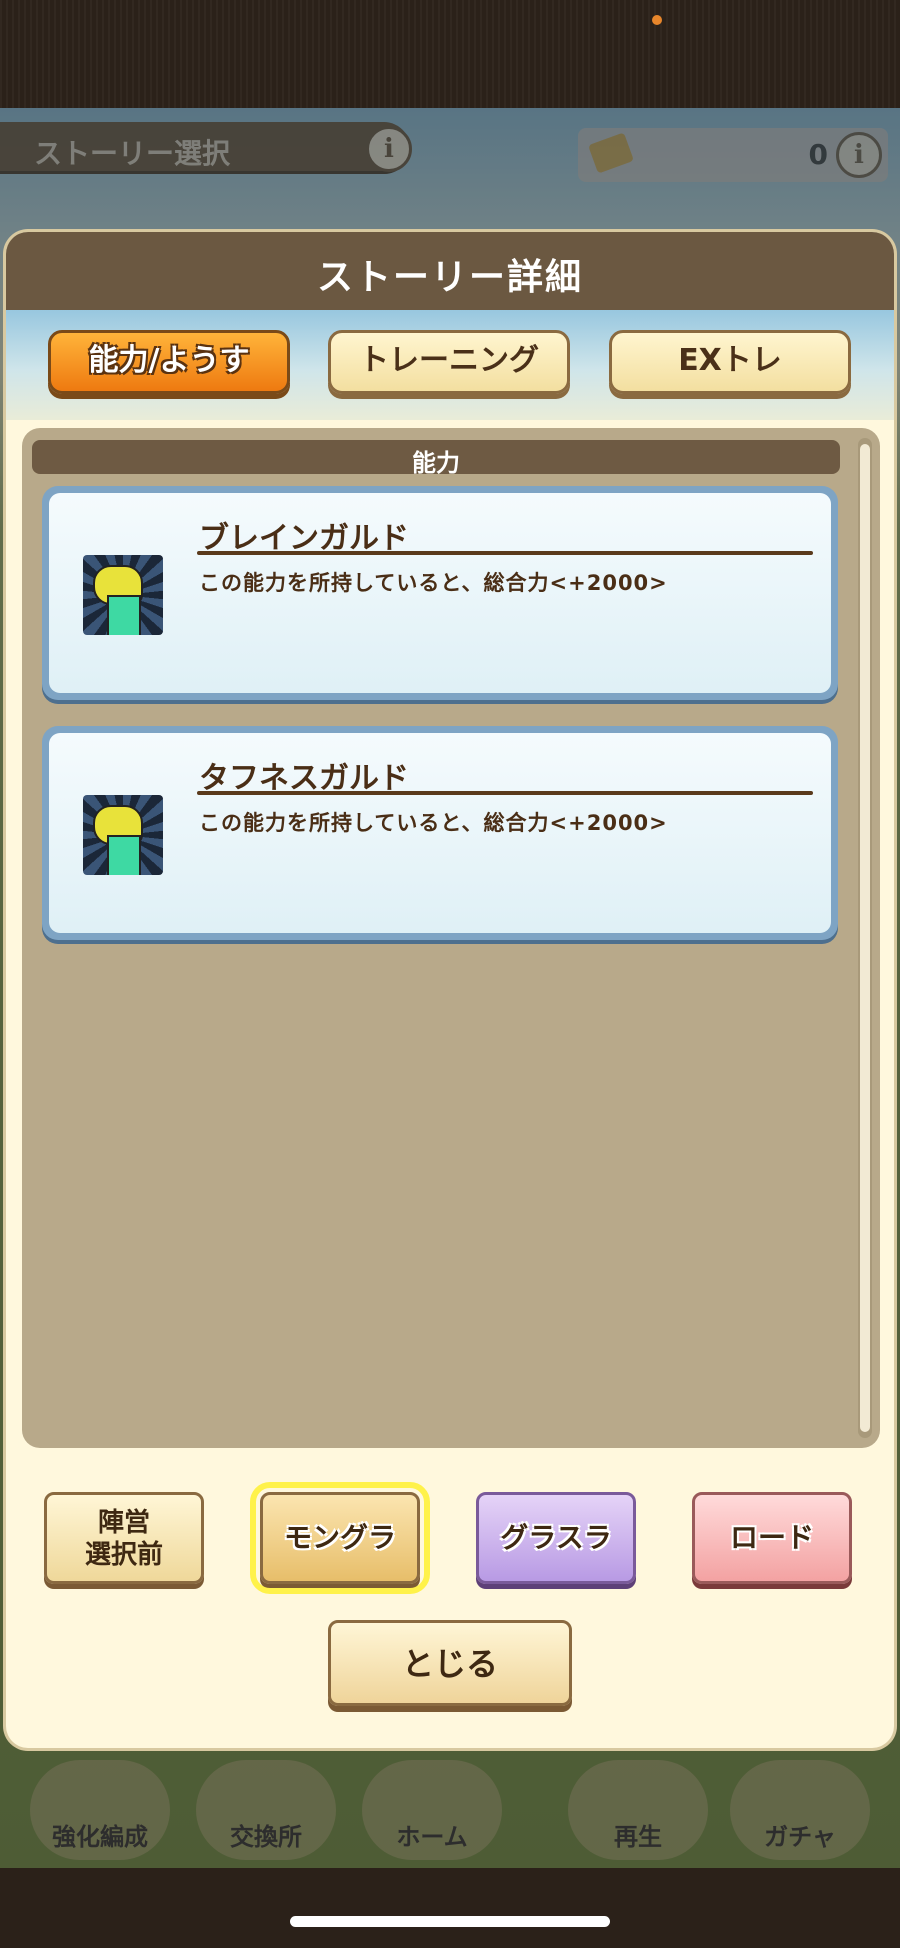 The width and height of the screenshot is (900, 1948). I want to click on panel-label-text: 能力, so click(436, 463).